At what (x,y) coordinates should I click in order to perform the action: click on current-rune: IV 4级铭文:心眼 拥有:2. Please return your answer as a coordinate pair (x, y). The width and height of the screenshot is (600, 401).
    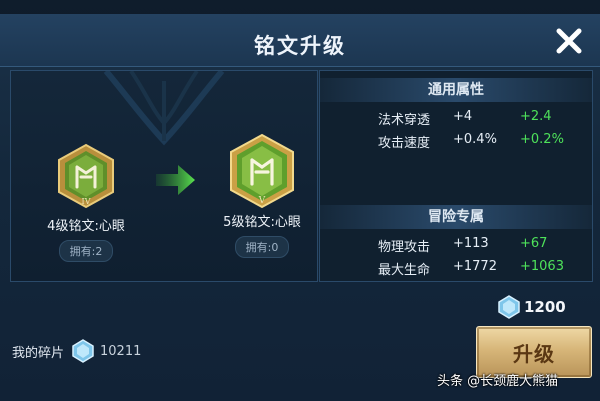
    Looking at the image, I should click on (86, 202).